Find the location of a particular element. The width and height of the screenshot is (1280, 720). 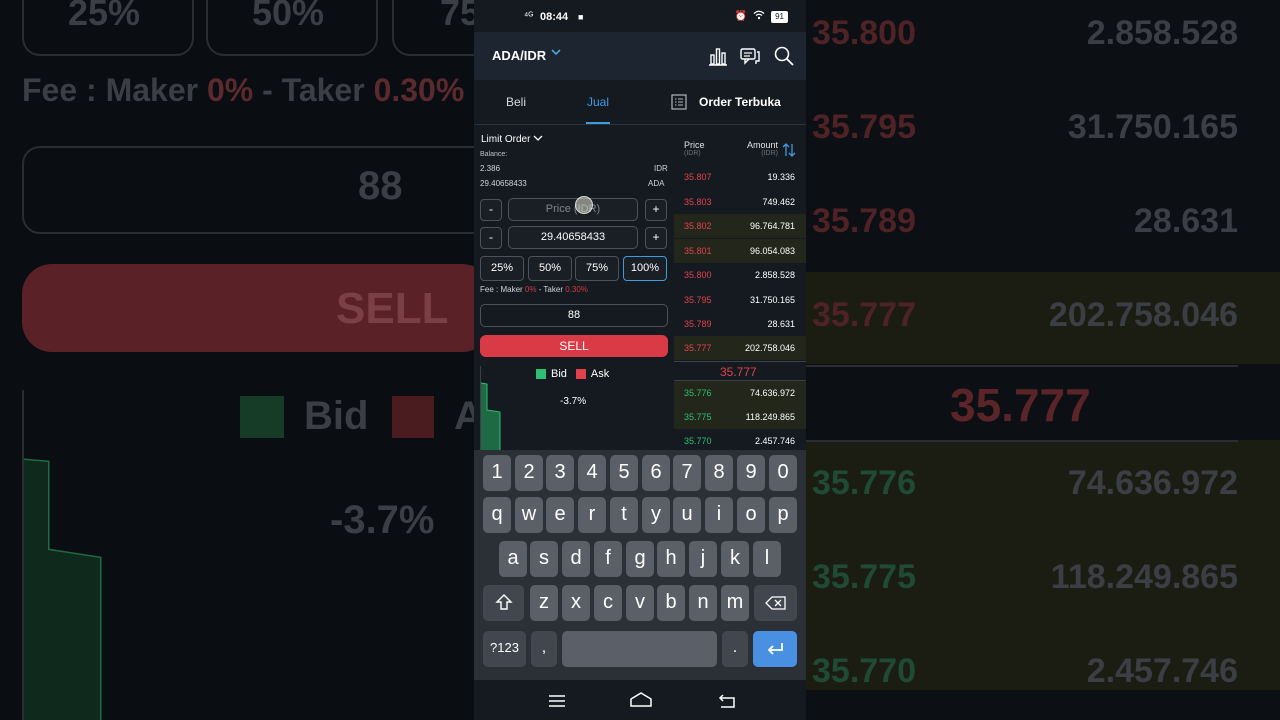

key-1: 1 is located at coordinates (497, 473).